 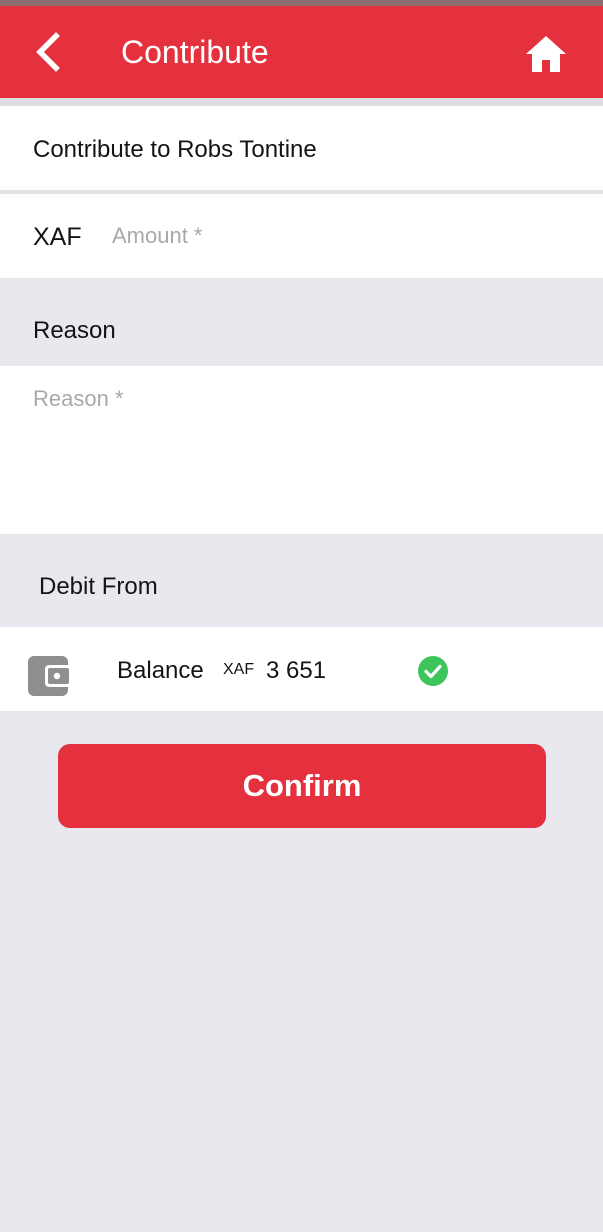 I want to click on balance-currency: XAF, so click(x=239, y=669).